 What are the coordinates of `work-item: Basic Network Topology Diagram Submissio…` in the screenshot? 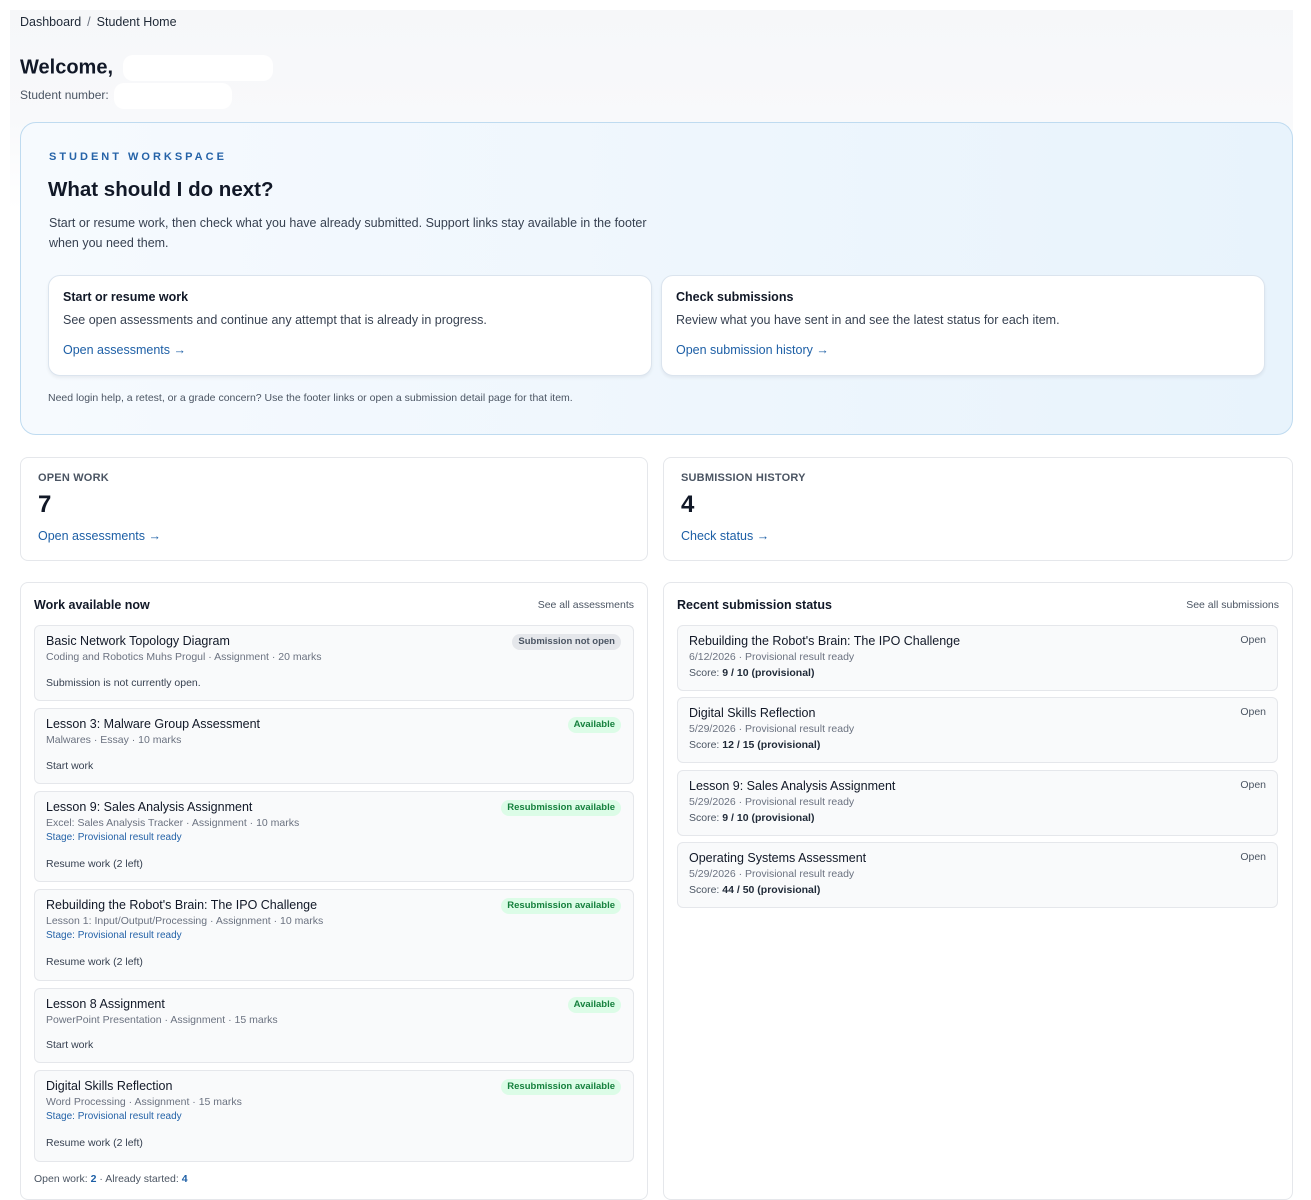 It's located at (334, 663).